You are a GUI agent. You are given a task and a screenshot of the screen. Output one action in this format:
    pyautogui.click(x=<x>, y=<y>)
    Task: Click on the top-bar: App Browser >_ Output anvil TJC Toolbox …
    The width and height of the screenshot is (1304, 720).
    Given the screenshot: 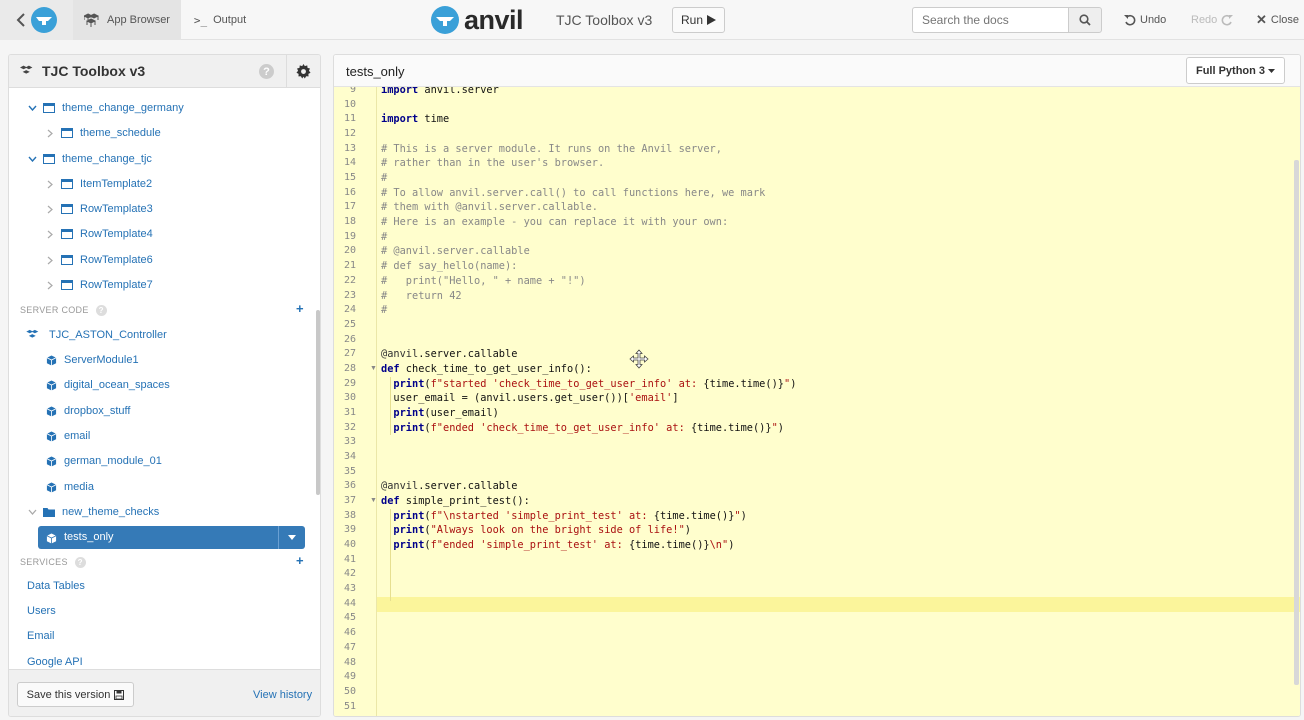 What is the action you would take?
    pyautogui.click(x=652, y=20)
    